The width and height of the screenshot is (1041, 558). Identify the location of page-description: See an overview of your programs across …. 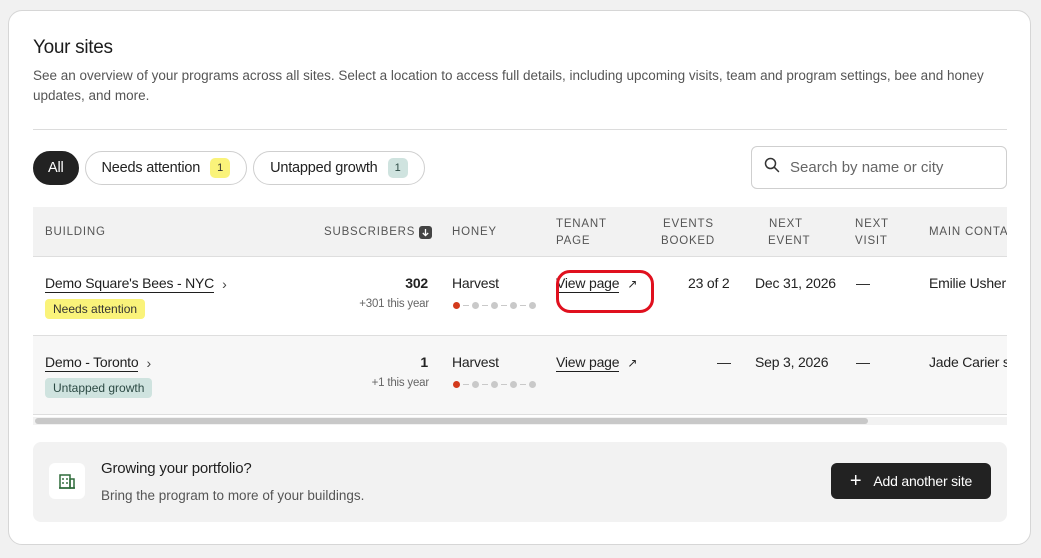
(508, 85).